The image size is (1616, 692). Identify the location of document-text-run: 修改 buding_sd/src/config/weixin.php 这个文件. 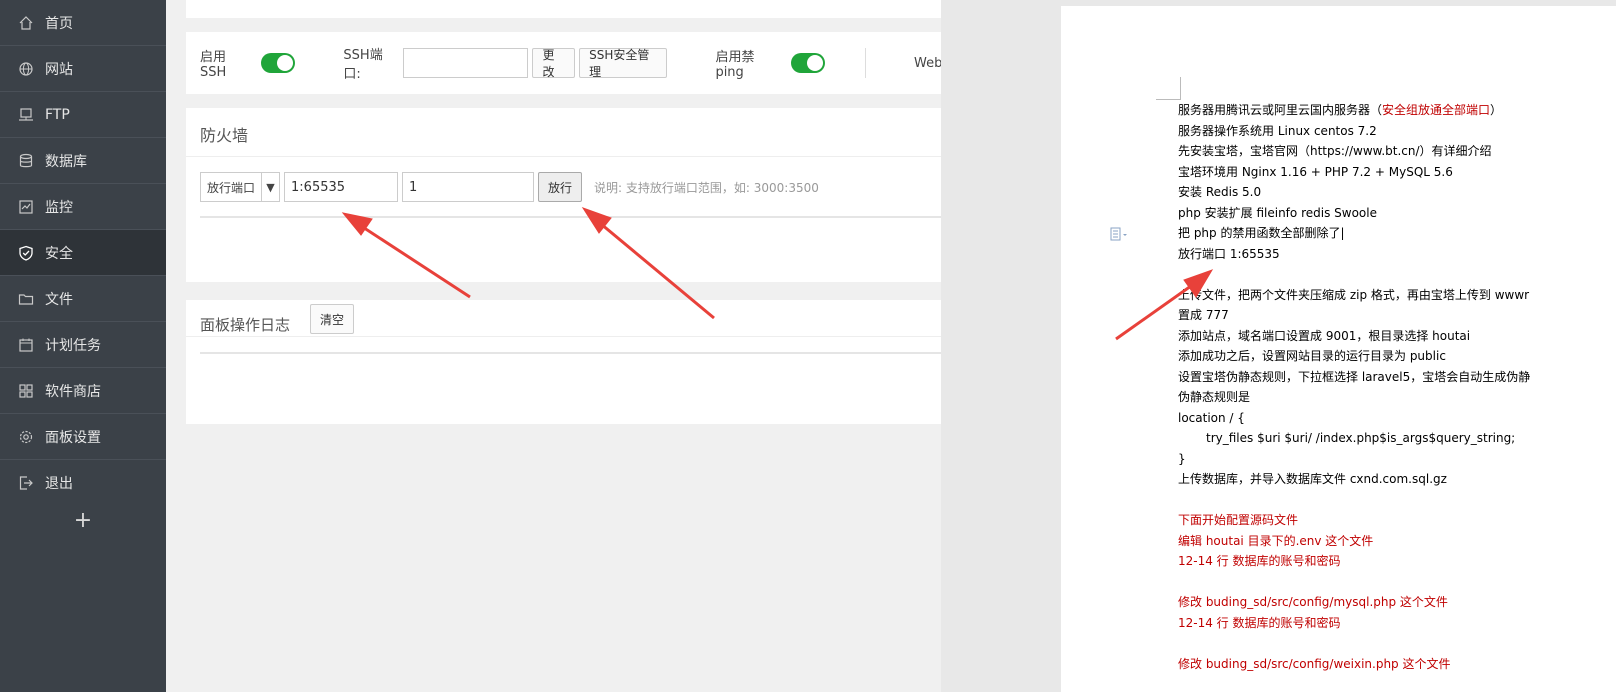
(1314, 663).